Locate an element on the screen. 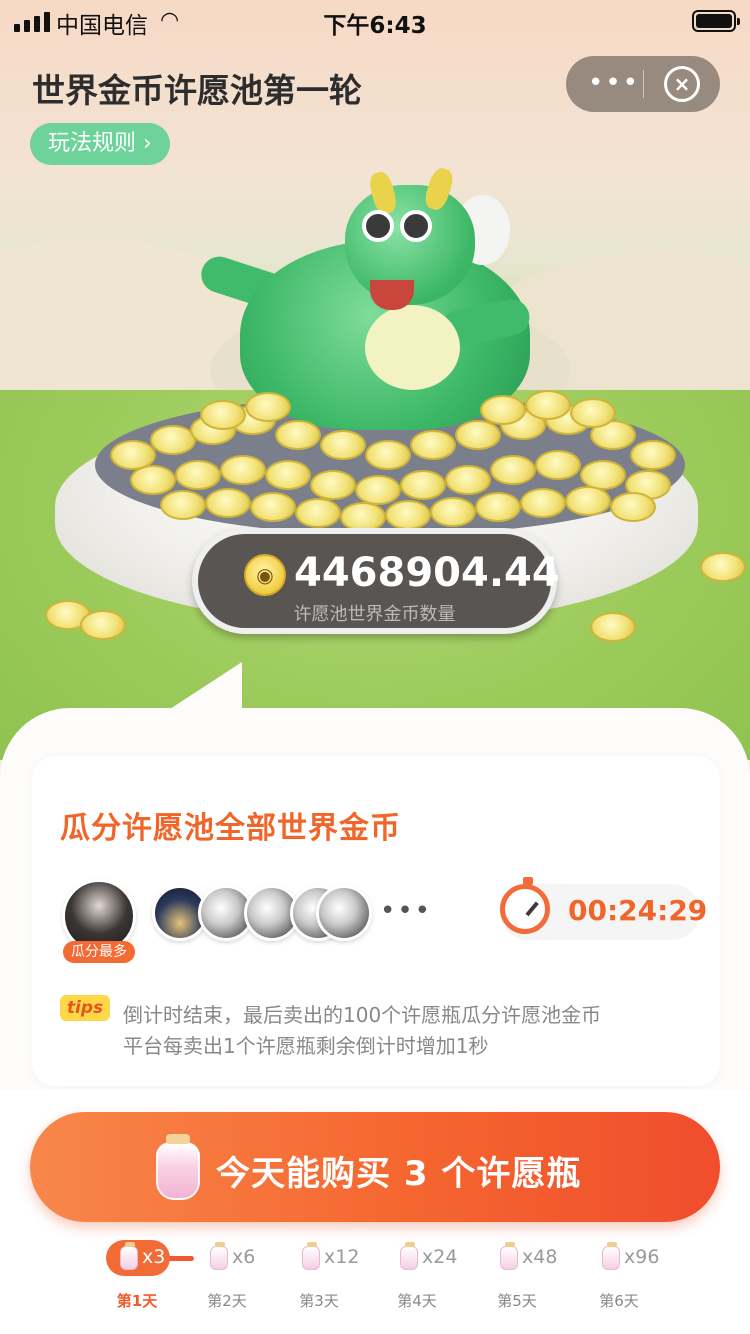 The width and height of the screenshot is (750, 1334). countdown-timer: 00:24:29 is located at coordinates (638, 910).